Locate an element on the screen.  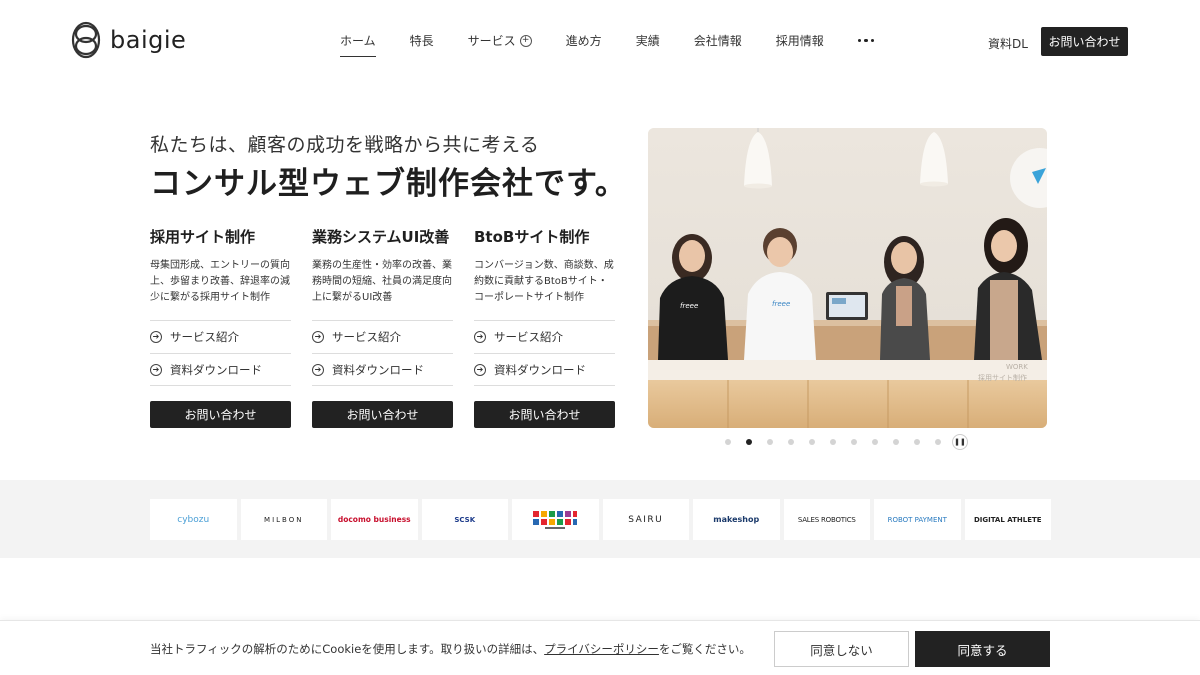
logo-label: cybozu is located at coordinates (193, 519).